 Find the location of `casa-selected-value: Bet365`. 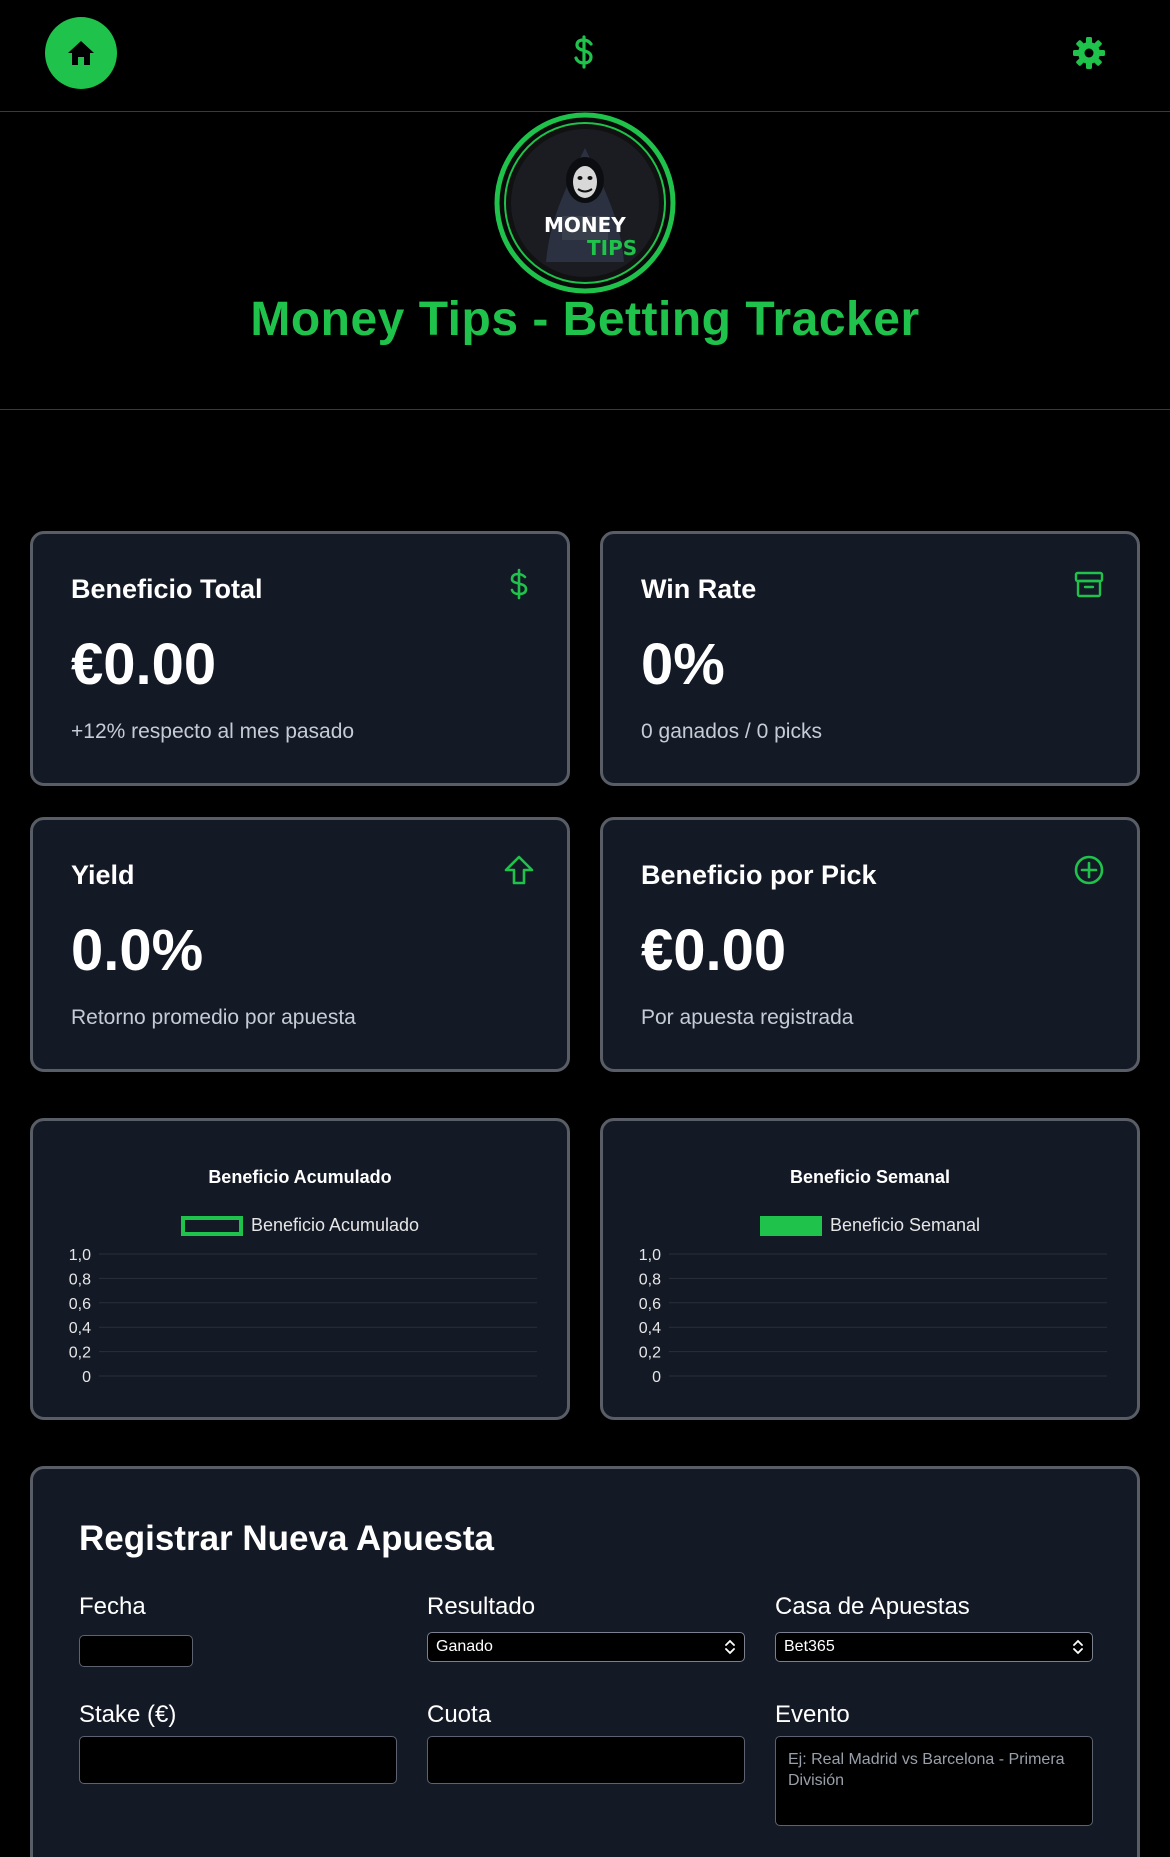

casa-selected-value: Bet365 is located at coordinates (809, 1646).